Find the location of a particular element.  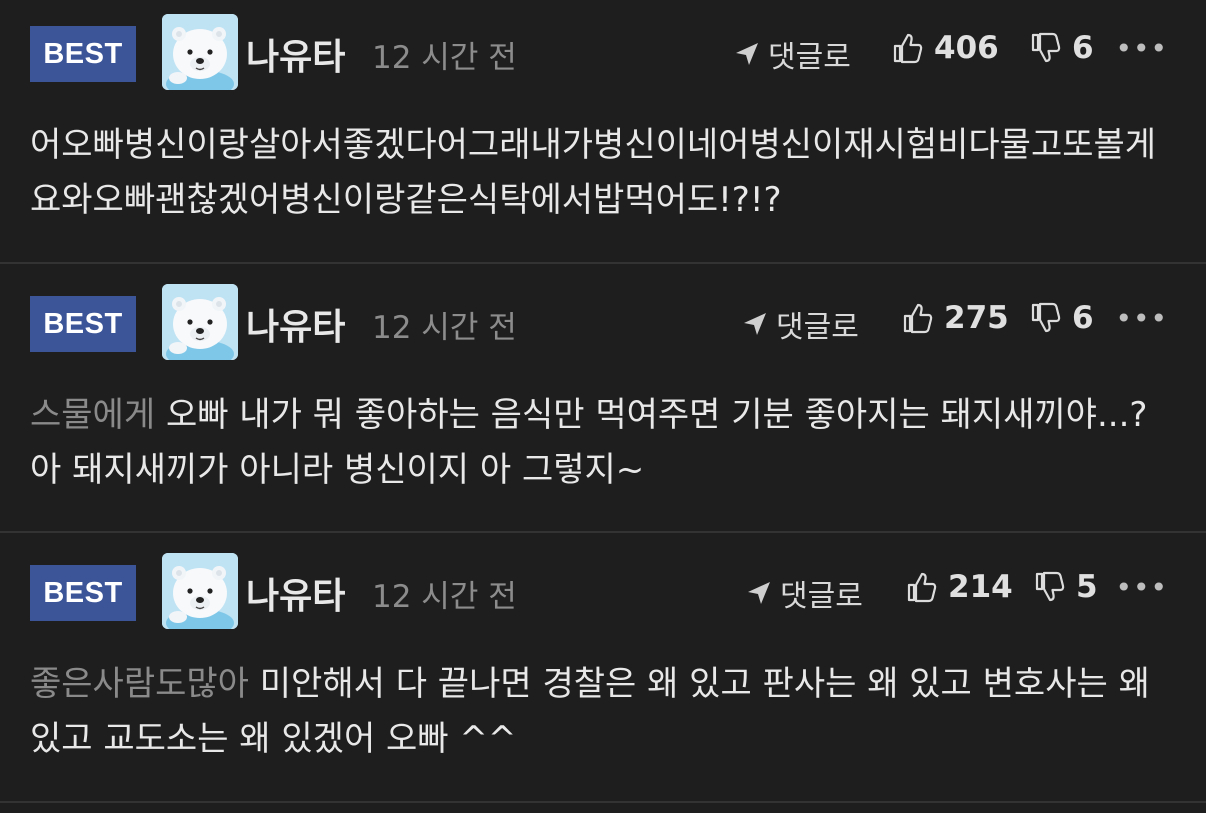

like-button: 406 is located at coordinates (945, 48).